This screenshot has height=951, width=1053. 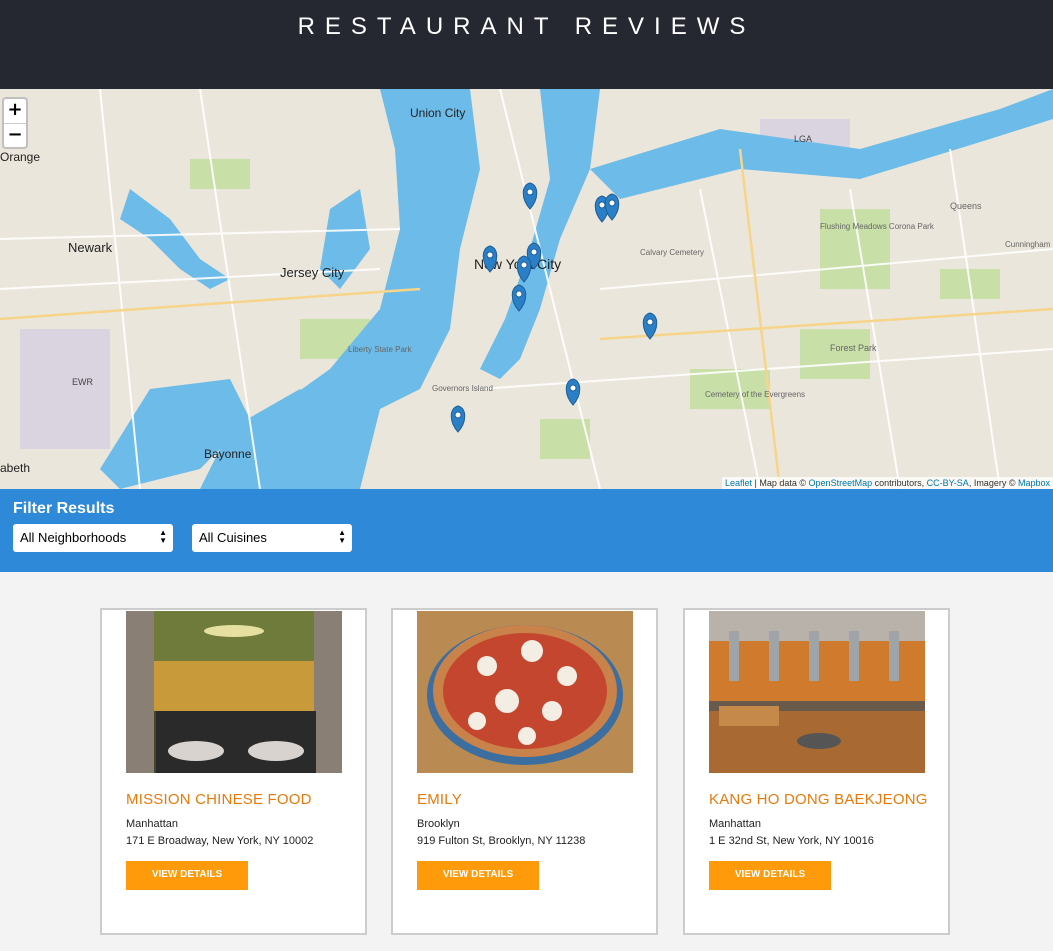 I want to click on neighborhood-select-value: All Neighborhoods, so click(x=73, y=537).